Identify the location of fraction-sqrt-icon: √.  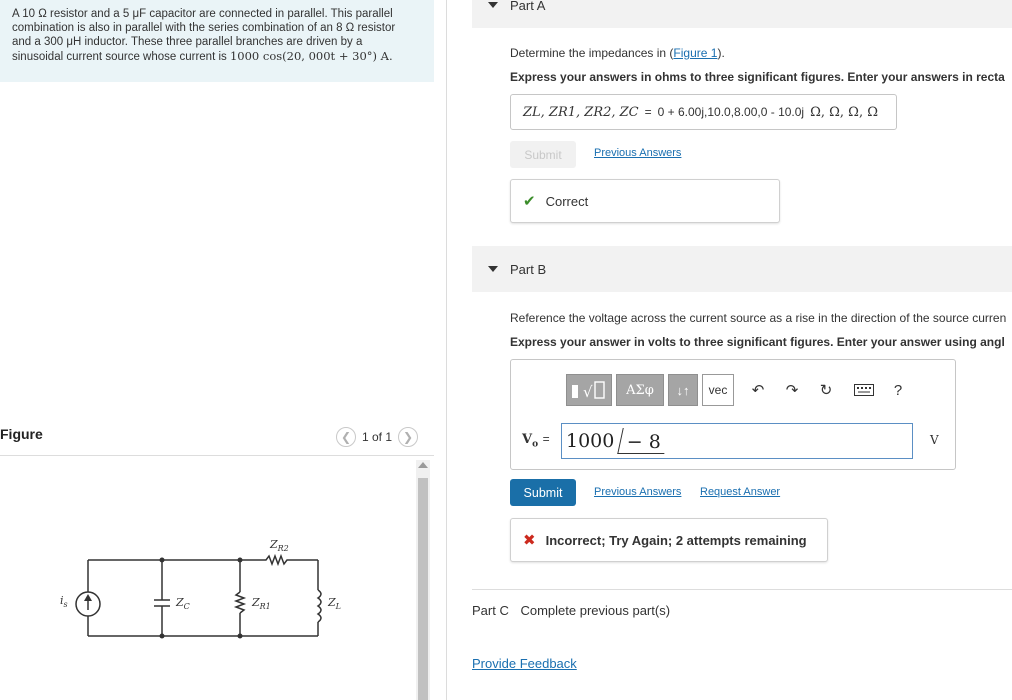
(588, 391).